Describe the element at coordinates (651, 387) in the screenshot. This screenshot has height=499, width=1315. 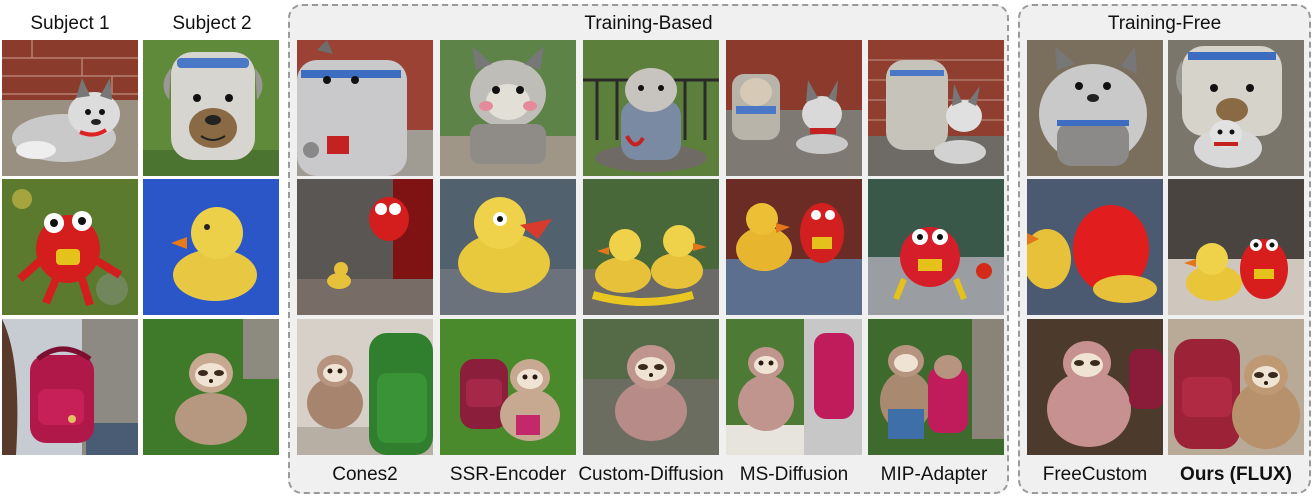
I see `custom-diffusion-row3-image` at that location.